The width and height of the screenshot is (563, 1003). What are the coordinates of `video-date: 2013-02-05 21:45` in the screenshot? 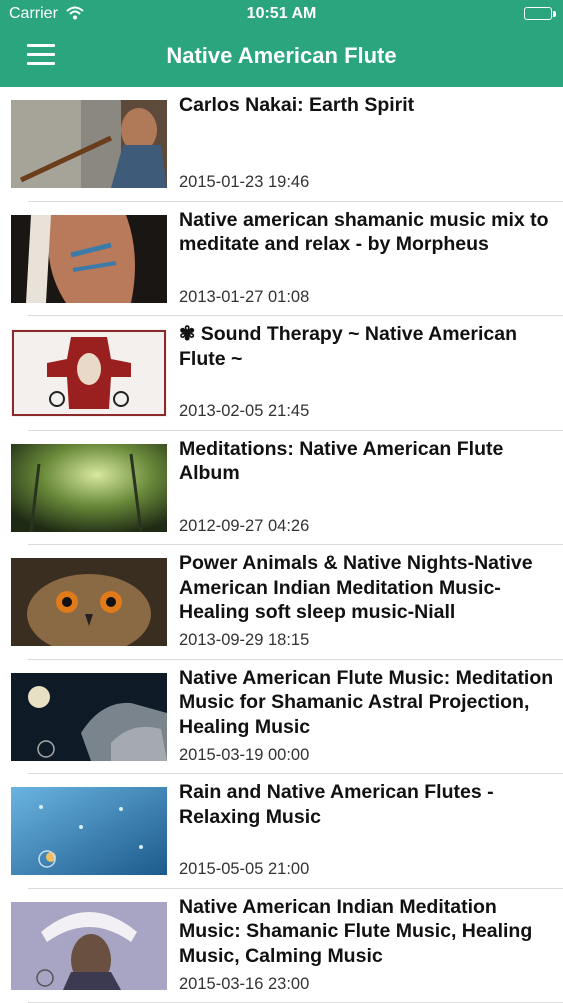 It's located at (244, 411).